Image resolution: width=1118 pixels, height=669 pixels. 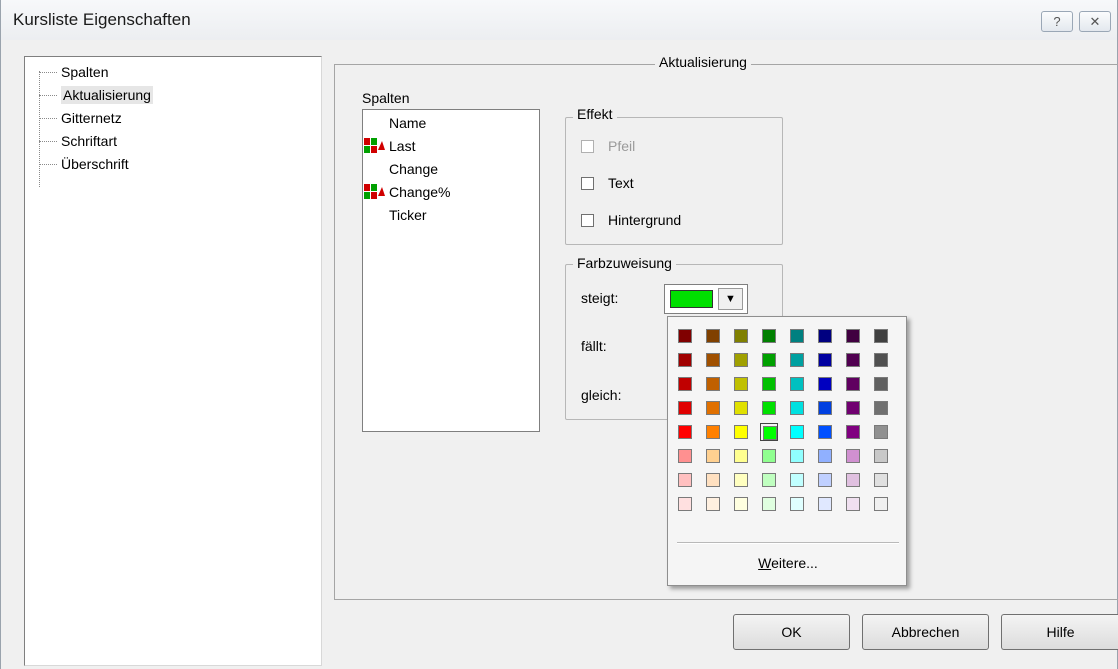 What do you see at coordinates (402, 146) in the screenshot?
I see `column-list-item: Last` at bounding box center [402, 146].